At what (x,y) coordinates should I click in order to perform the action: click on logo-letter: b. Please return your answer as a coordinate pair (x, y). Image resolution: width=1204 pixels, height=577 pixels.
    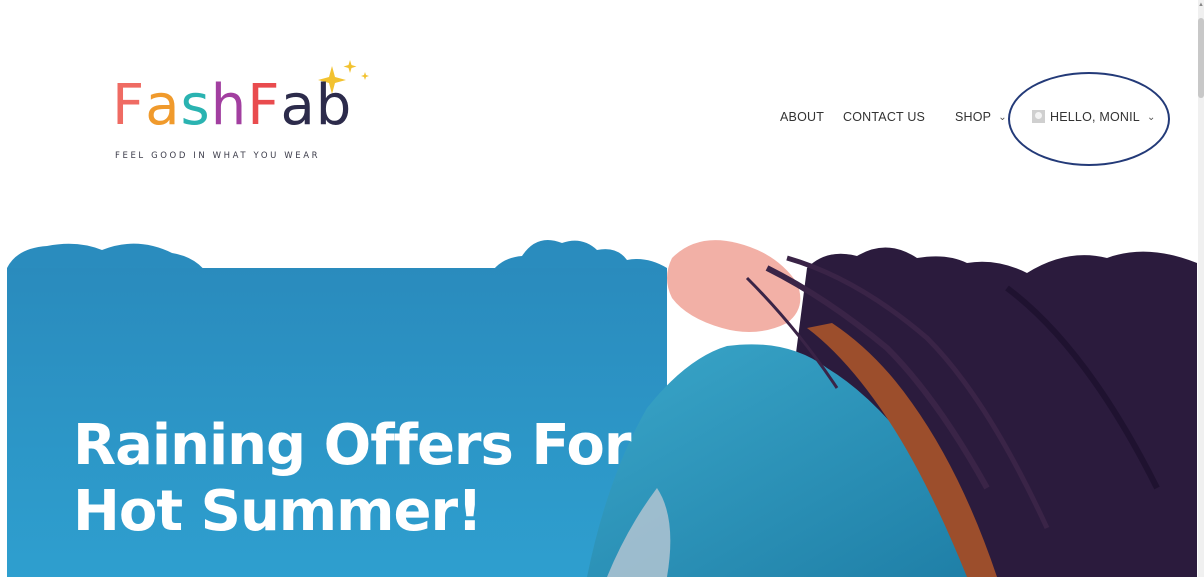
    Looking at the image, I should click on (334, 105).